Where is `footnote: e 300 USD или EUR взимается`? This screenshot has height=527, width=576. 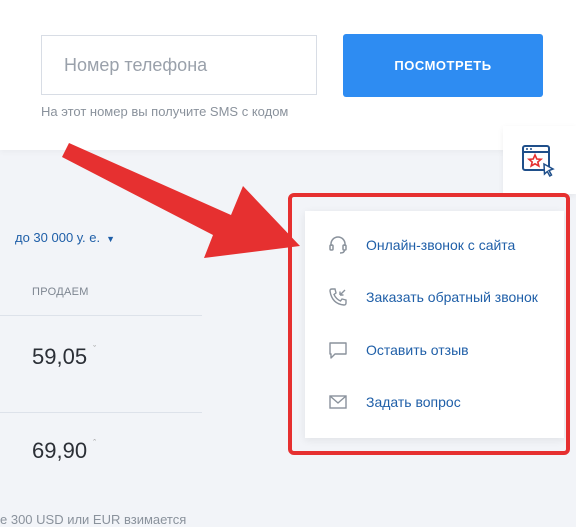
footnote: e 300 USD или EUR взимается is located at coordinates (93, 519).